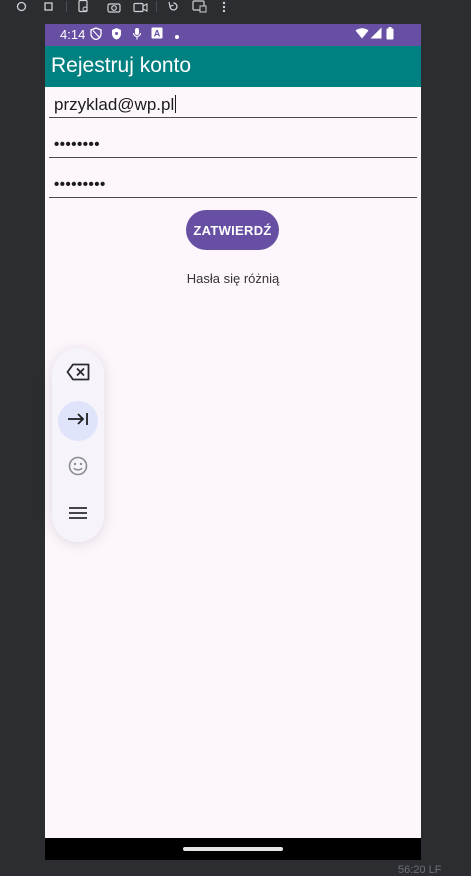  I want to click on error-message: Hasła się różnią, so click(233, 278).